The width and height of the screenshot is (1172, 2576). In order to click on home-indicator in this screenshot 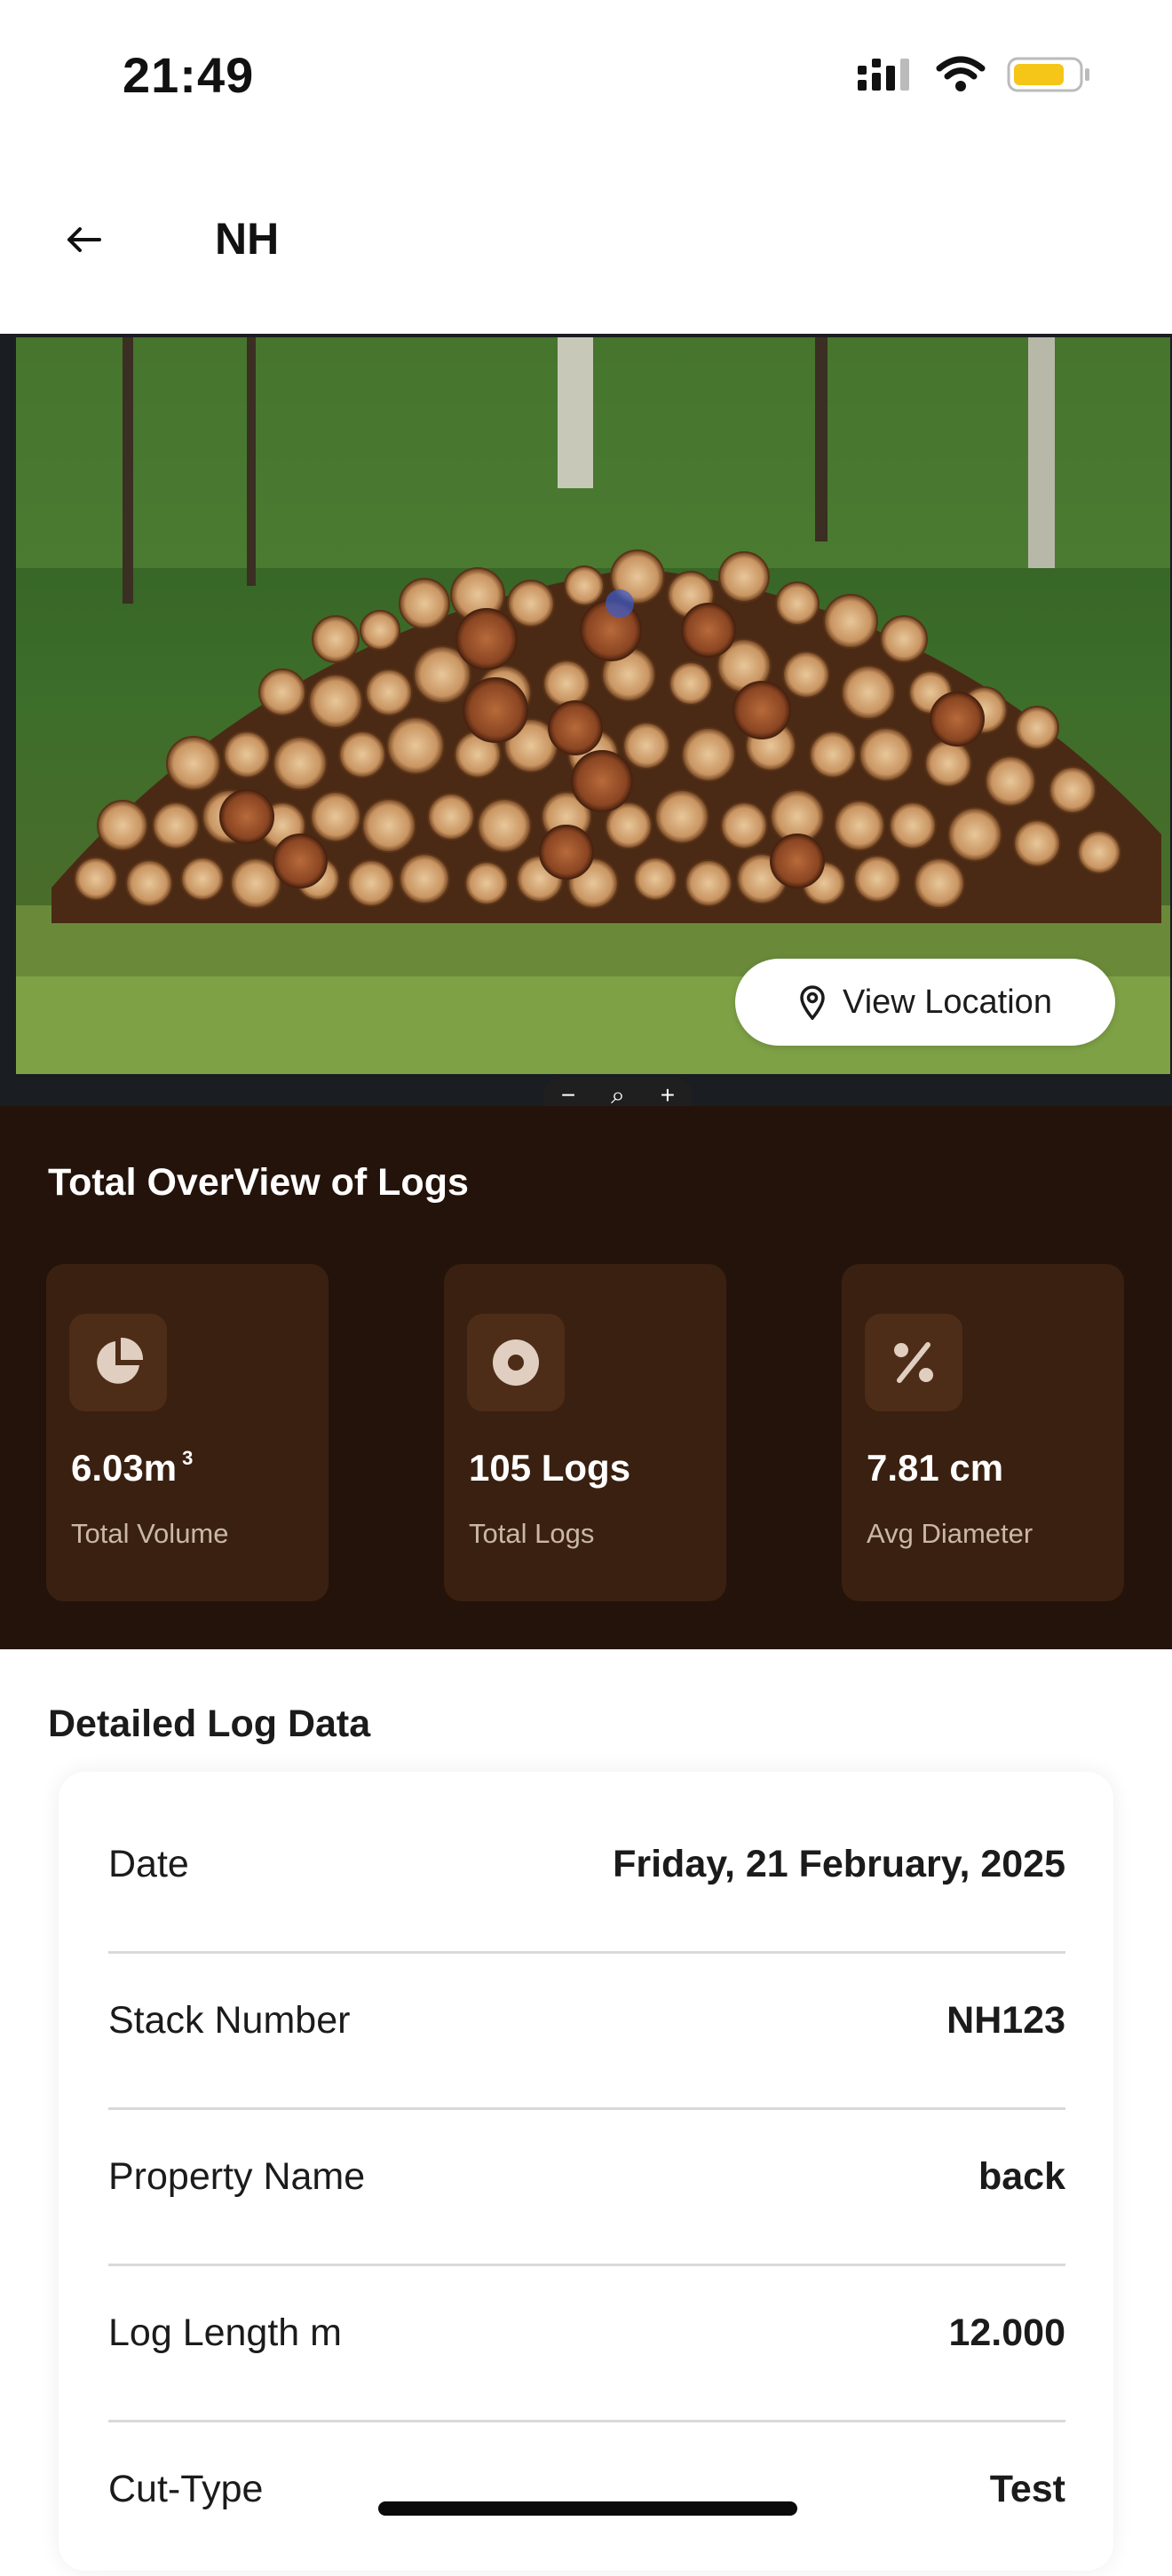, I will do `click(587, 2508)`.